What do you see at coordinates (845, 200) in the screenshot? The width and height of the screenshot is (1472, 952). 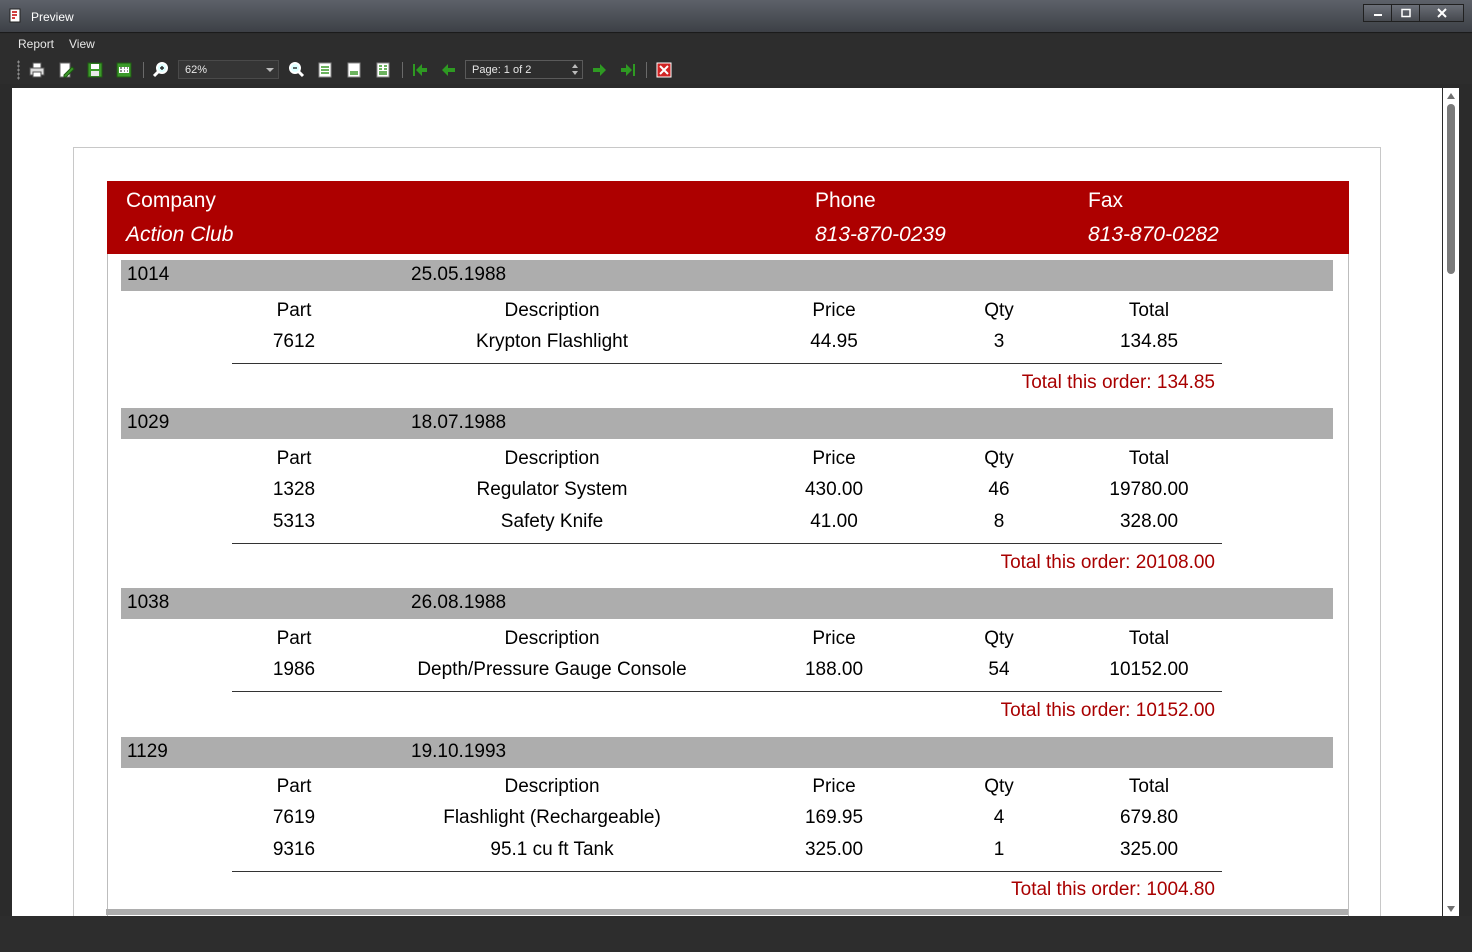 I see `phone-label: Phone` at bounding box center [845, 200].